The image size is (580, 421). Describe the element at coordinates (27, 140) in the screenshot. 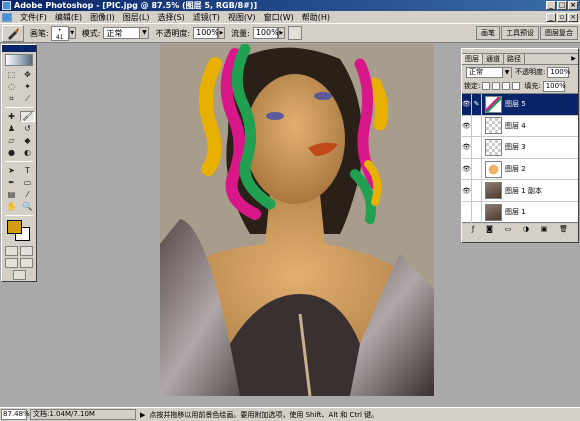

I see `paint-bucket-tool-icon: ◆` at that location.